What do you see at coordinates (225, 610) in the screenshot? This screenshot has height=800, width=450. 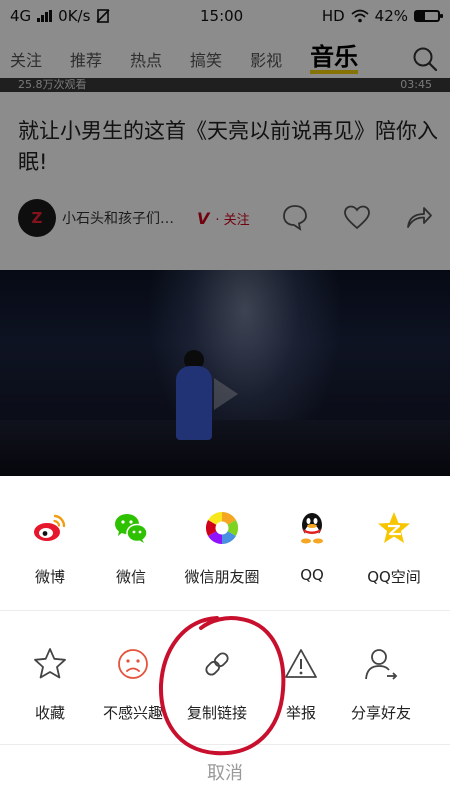 I see `sheet-divider` at bounding box center [225, 610].